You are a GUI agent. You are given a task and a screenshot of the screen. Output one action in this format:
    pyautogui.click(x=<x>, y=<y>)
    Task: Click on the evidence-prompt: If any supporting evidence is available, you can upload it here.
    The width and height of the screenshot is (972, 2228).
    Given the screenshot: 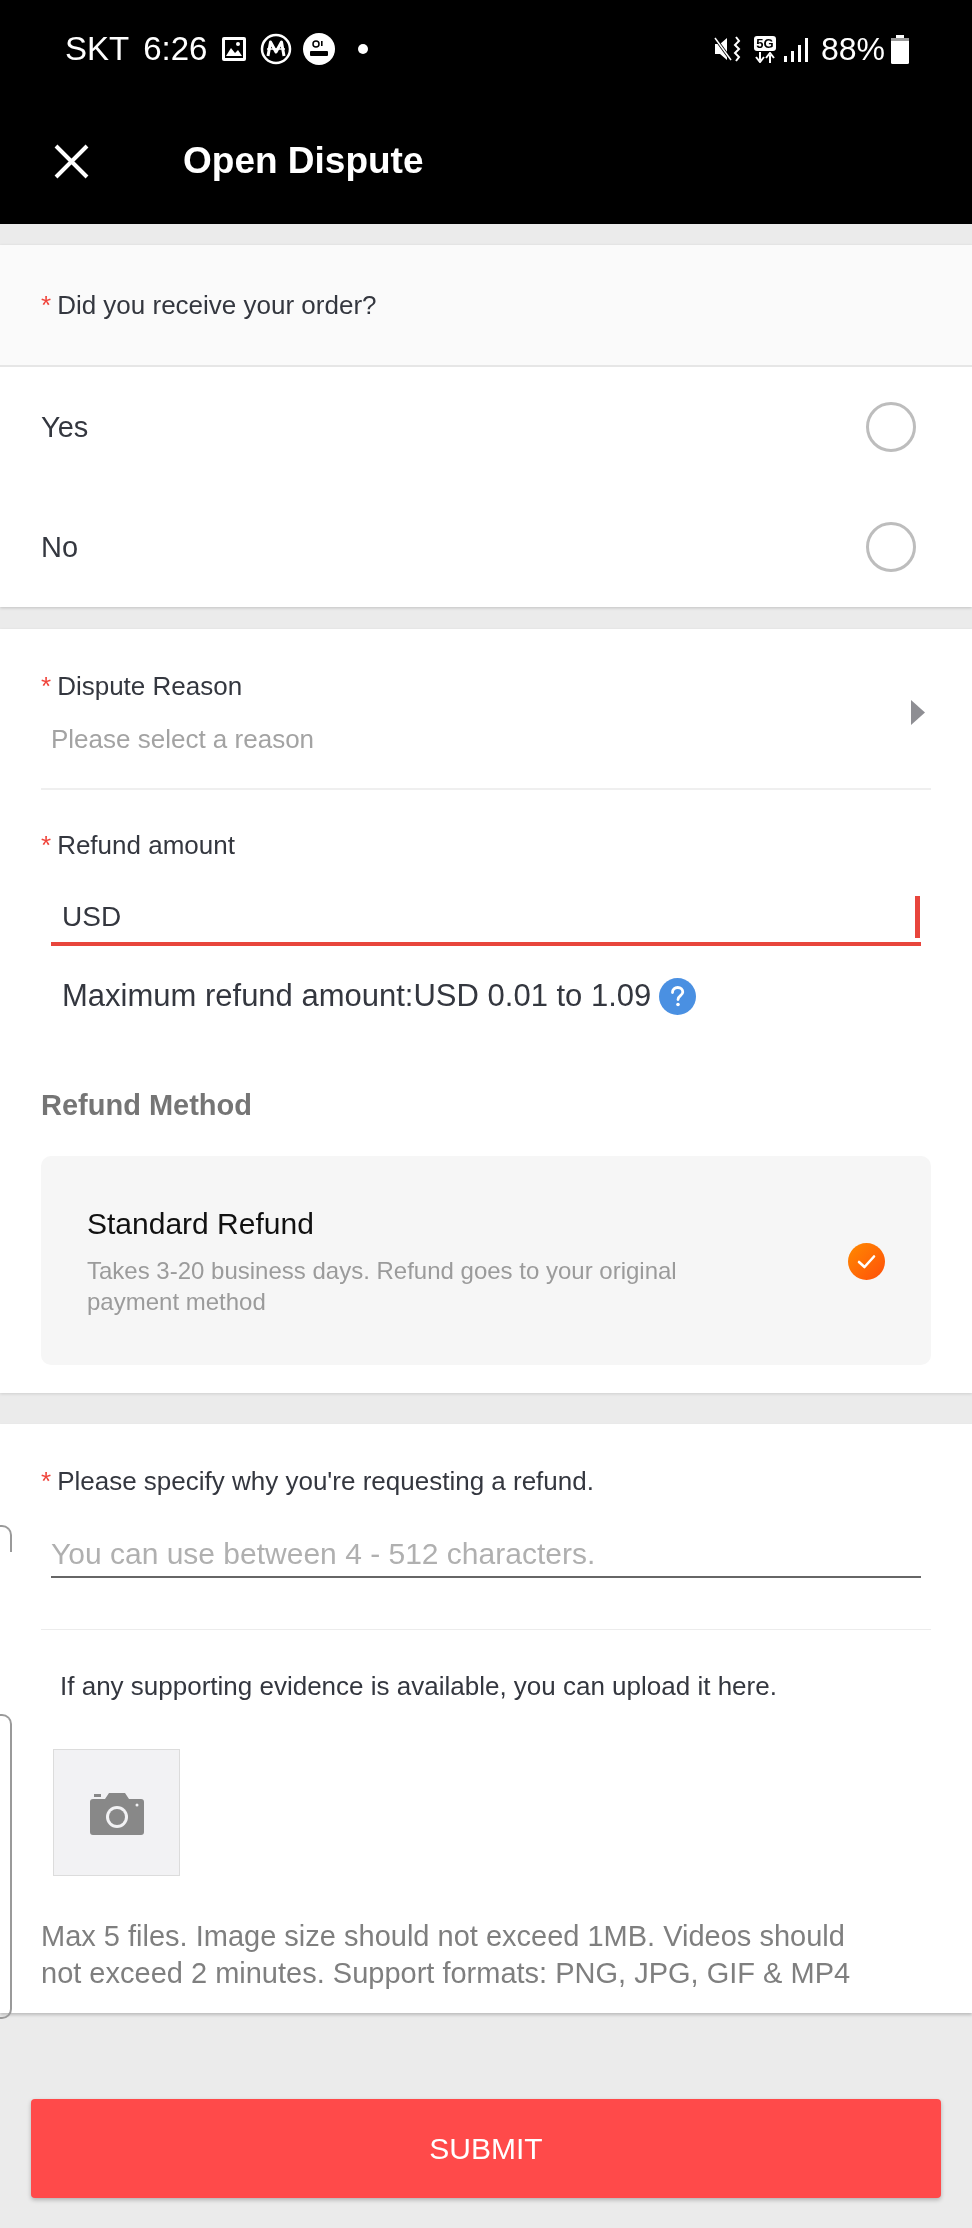 What is the action you would take?
    pyautogui.click(x=419, y=1686)
    